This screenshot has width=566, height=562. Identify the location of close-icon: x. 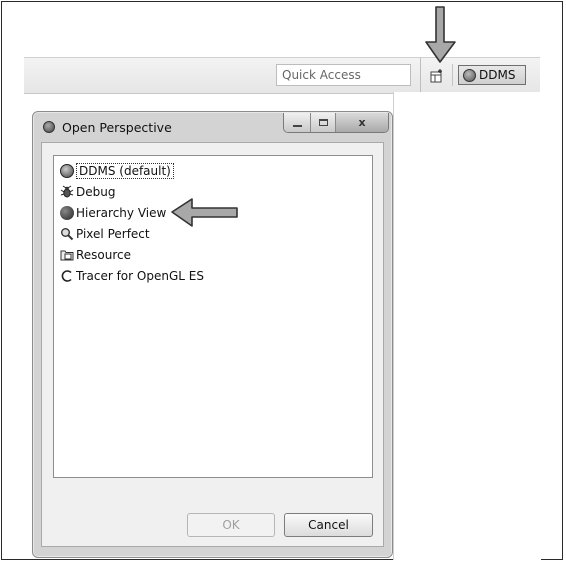
(362, 122).